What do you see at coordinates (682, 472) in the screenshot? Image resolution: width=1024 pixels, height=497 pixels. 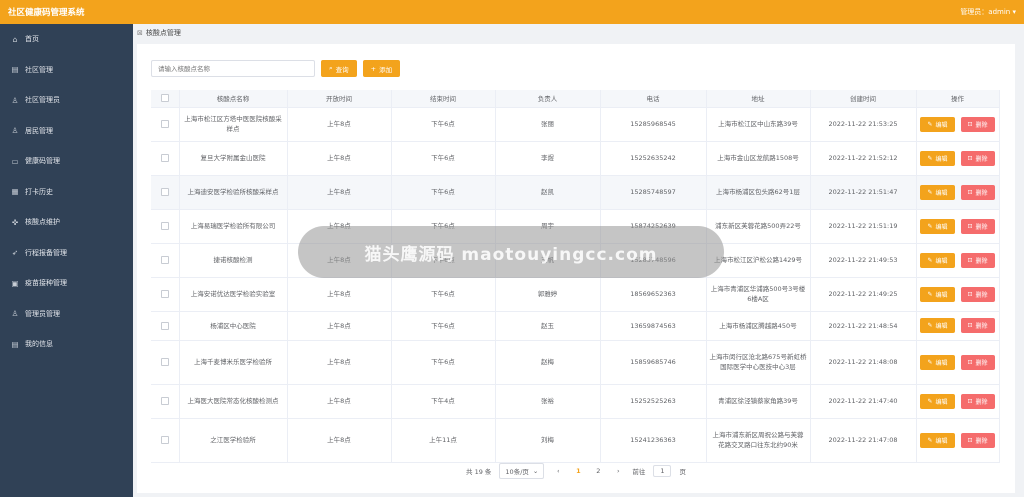 I see `goto-suffix: 页` at bounding box center [682, 472].